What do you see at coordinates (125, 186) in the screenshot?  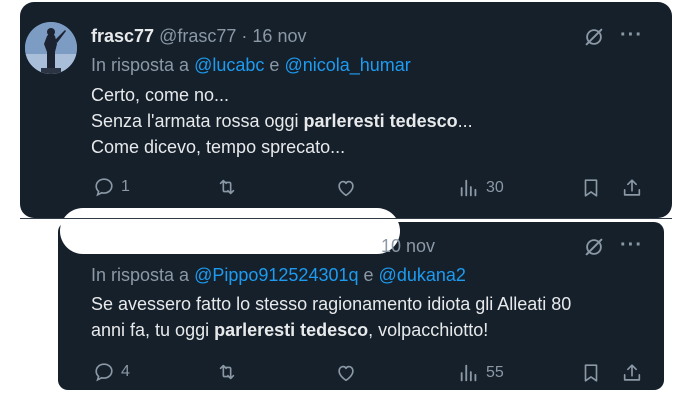 I see `reply-count: 1` at bounding box center [125, 186].